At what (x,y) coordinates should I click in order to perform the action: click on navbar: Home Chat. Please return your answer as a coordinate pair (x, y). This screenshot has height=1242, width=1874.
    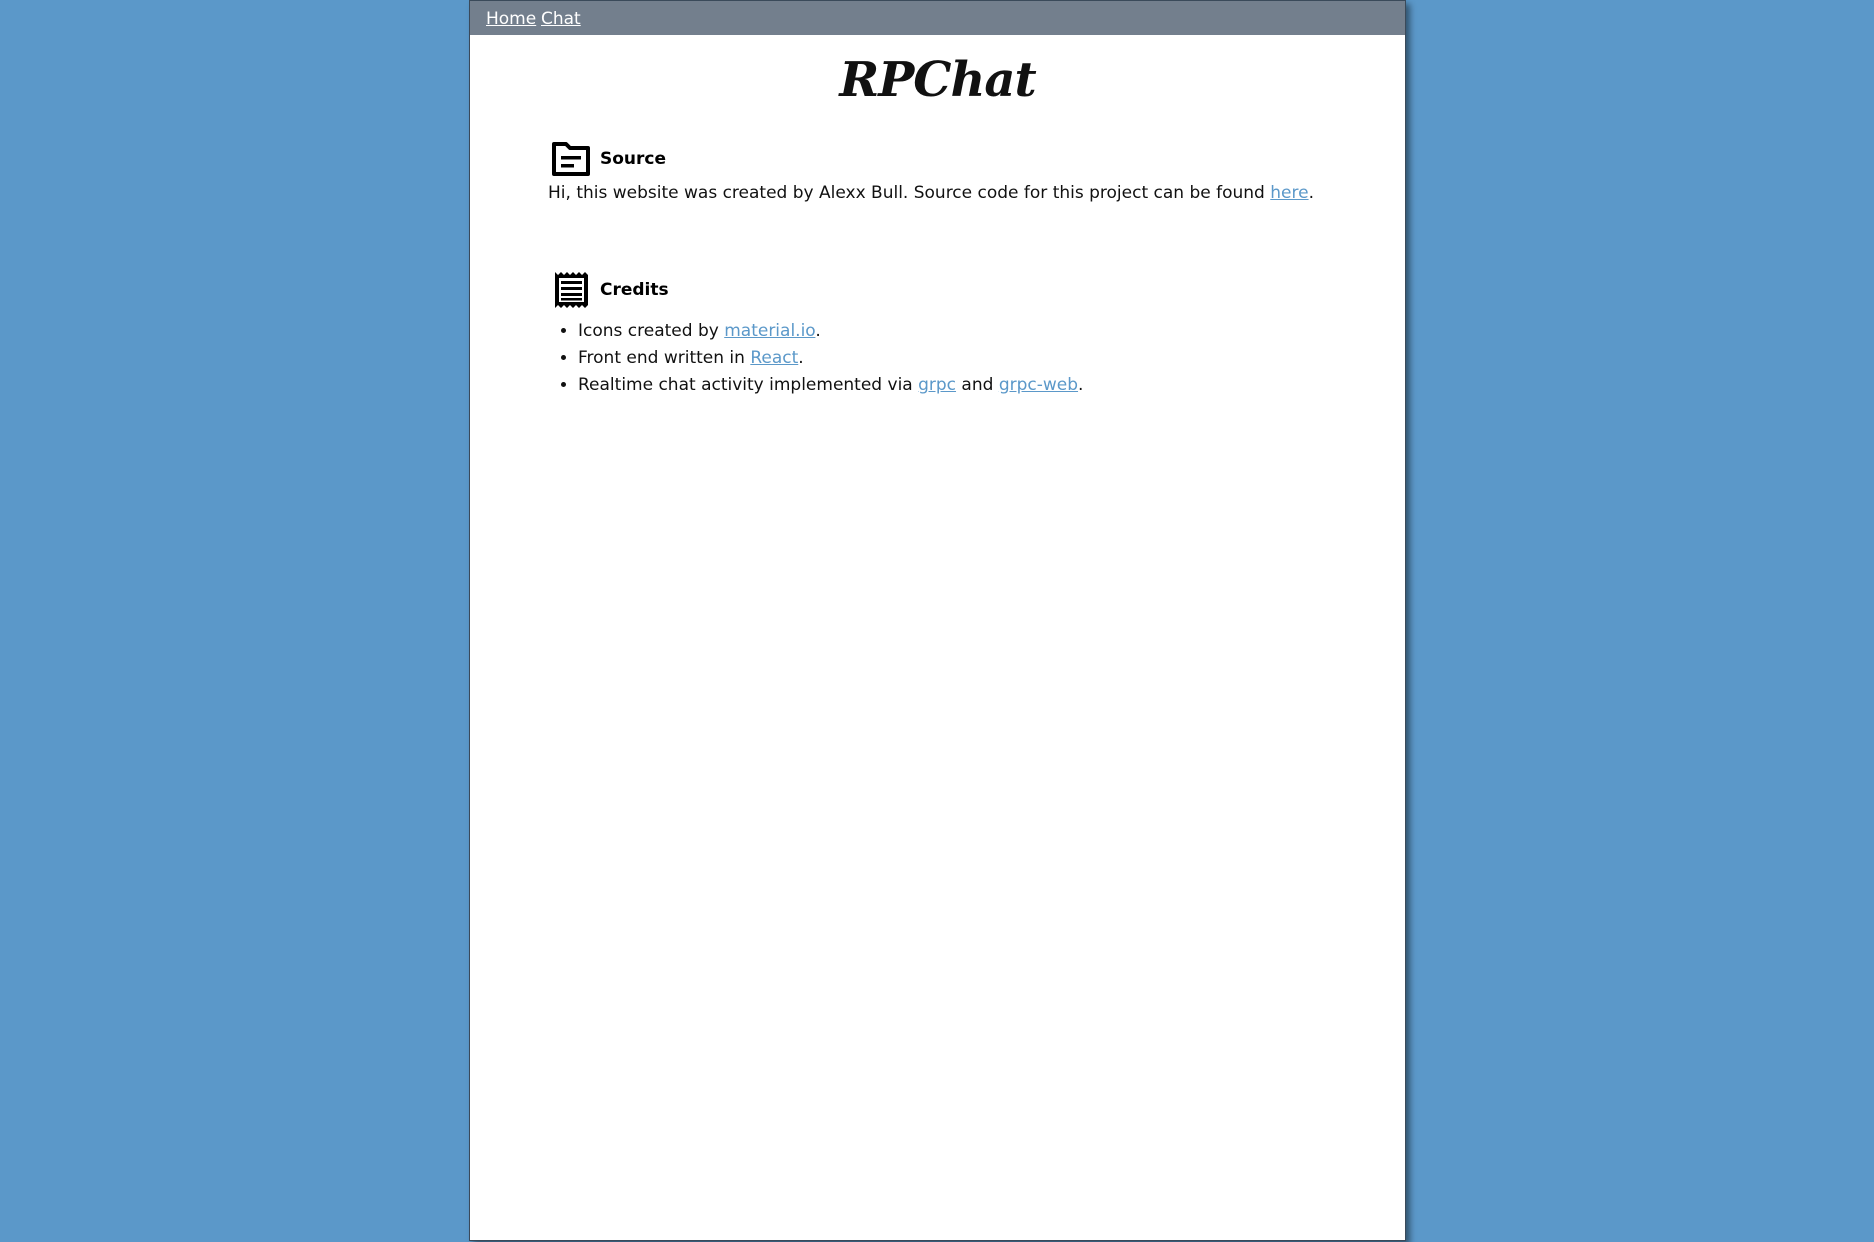
    Looking at the image, I should click on (937, 17).